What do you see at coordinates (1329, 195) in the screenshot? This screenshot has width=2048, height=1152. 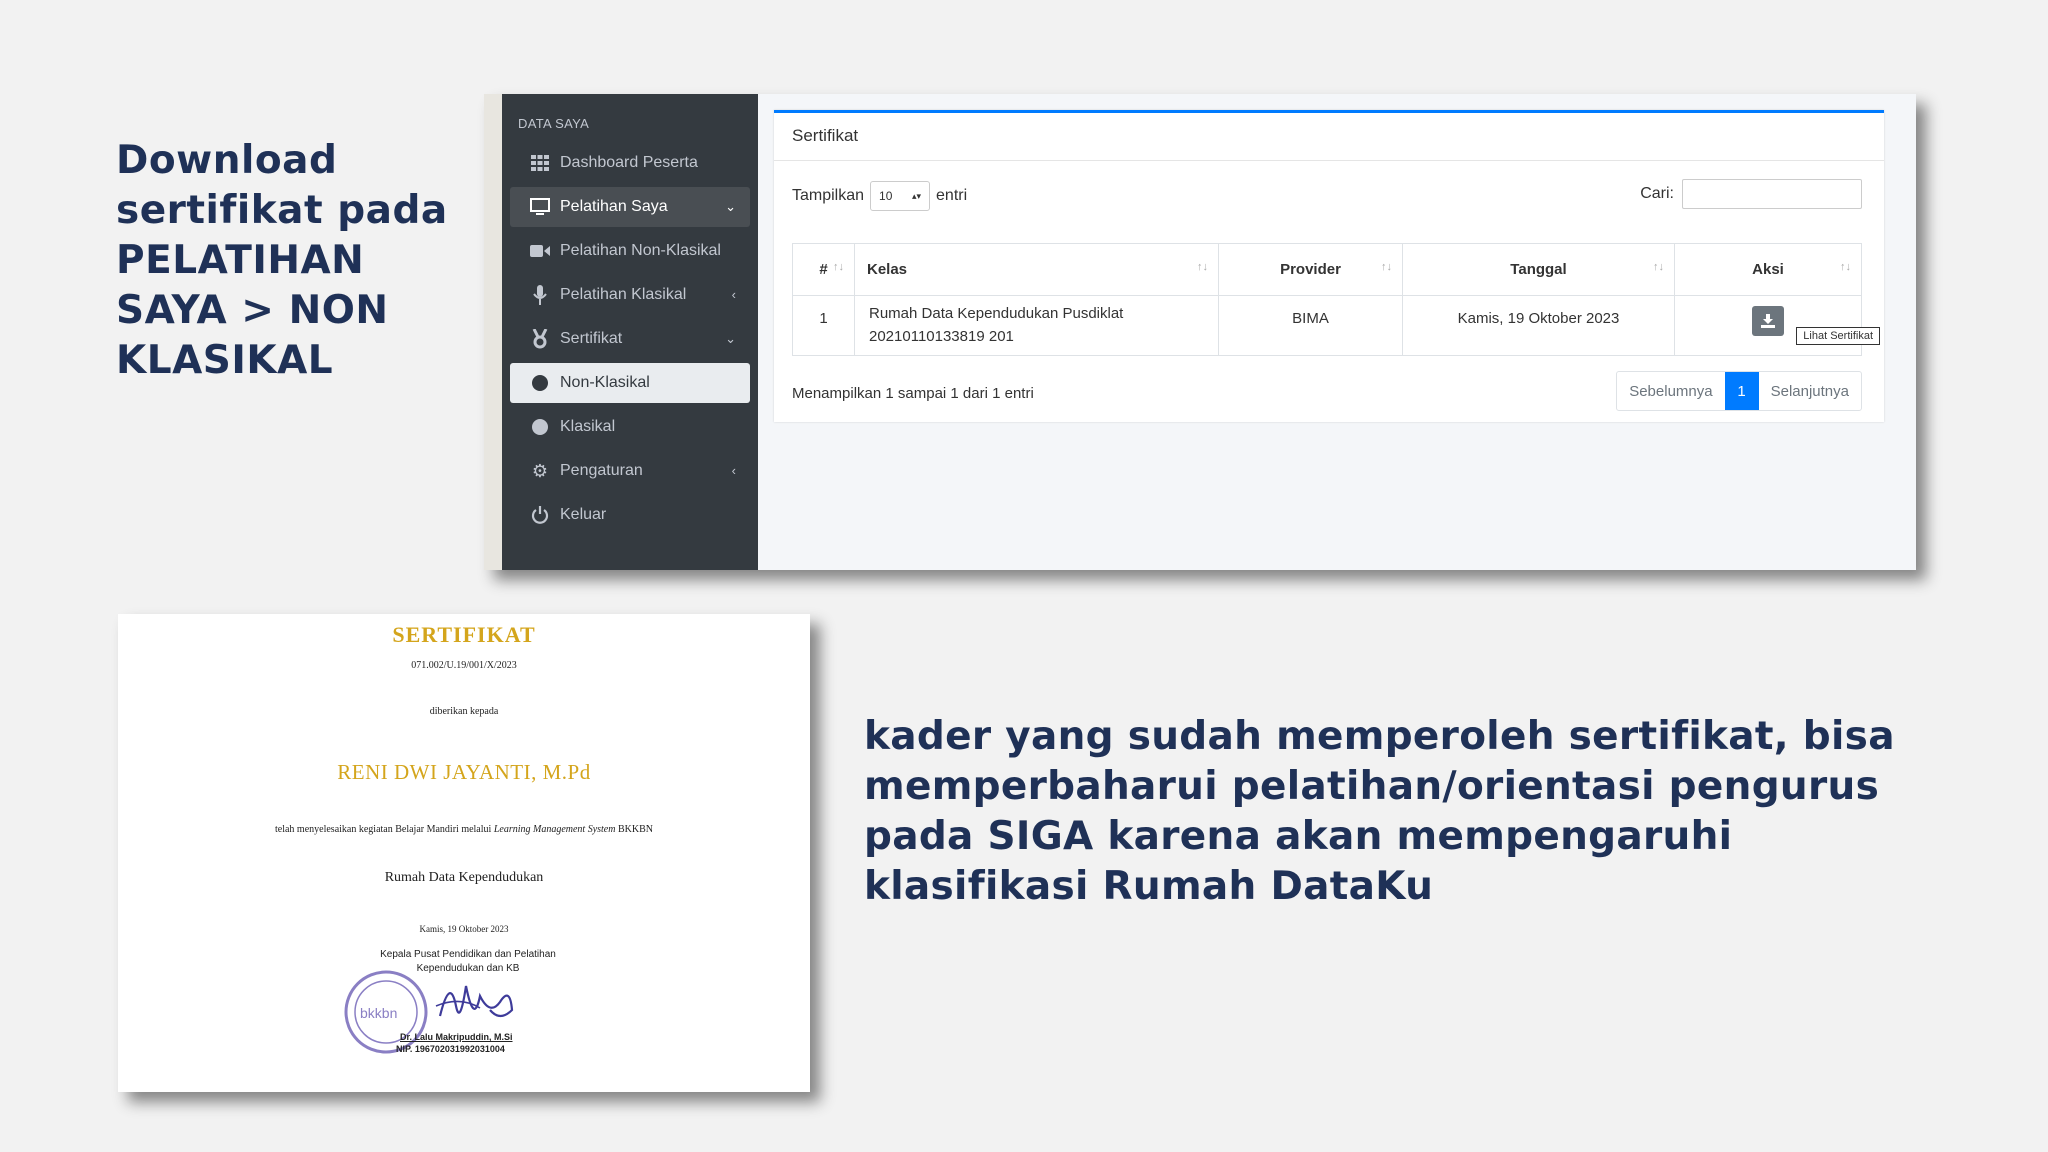 I see `table-controls: Tampilkan 10 ▴▾ entri Cari:` at bounding box center [1329, 195].